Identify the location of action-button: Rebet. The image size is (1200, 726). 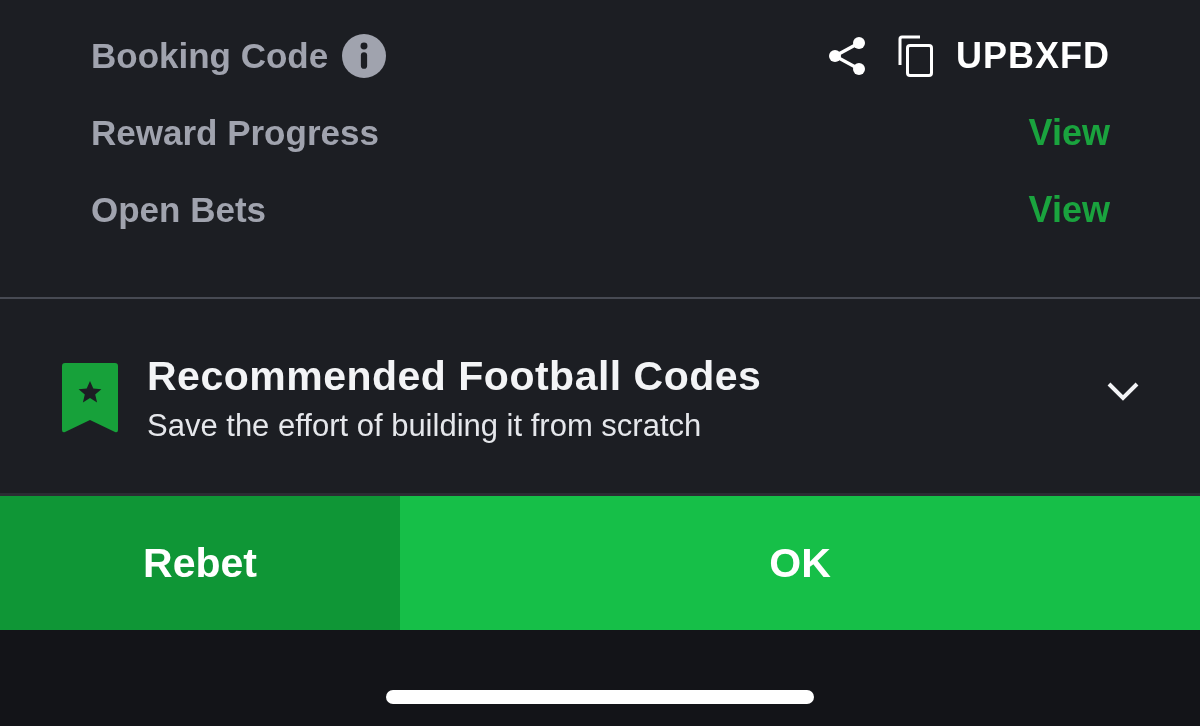
(200, 563).